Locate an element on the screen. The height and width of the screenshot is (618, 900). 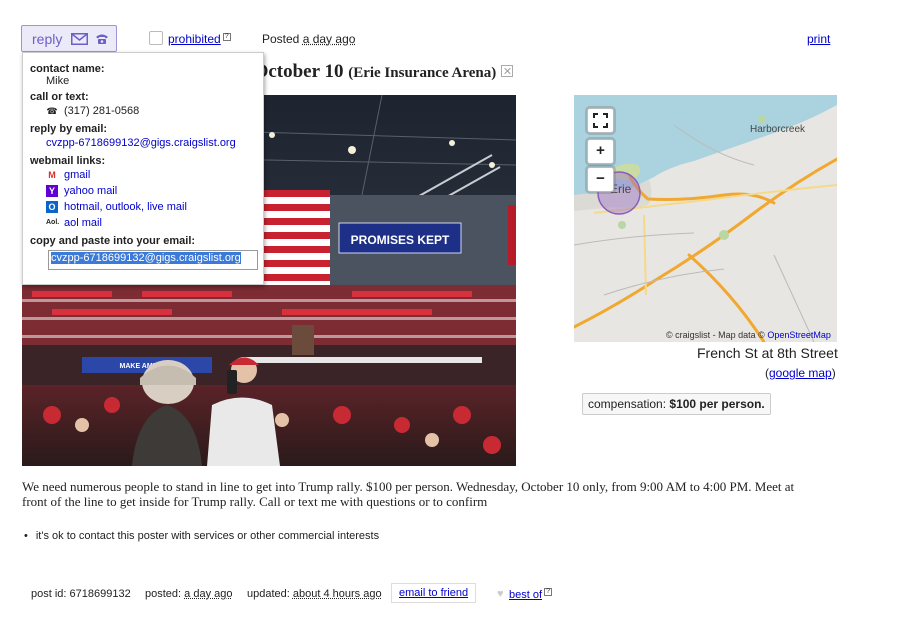
aol-icon: Aol. is located at coordinates (53, 222).